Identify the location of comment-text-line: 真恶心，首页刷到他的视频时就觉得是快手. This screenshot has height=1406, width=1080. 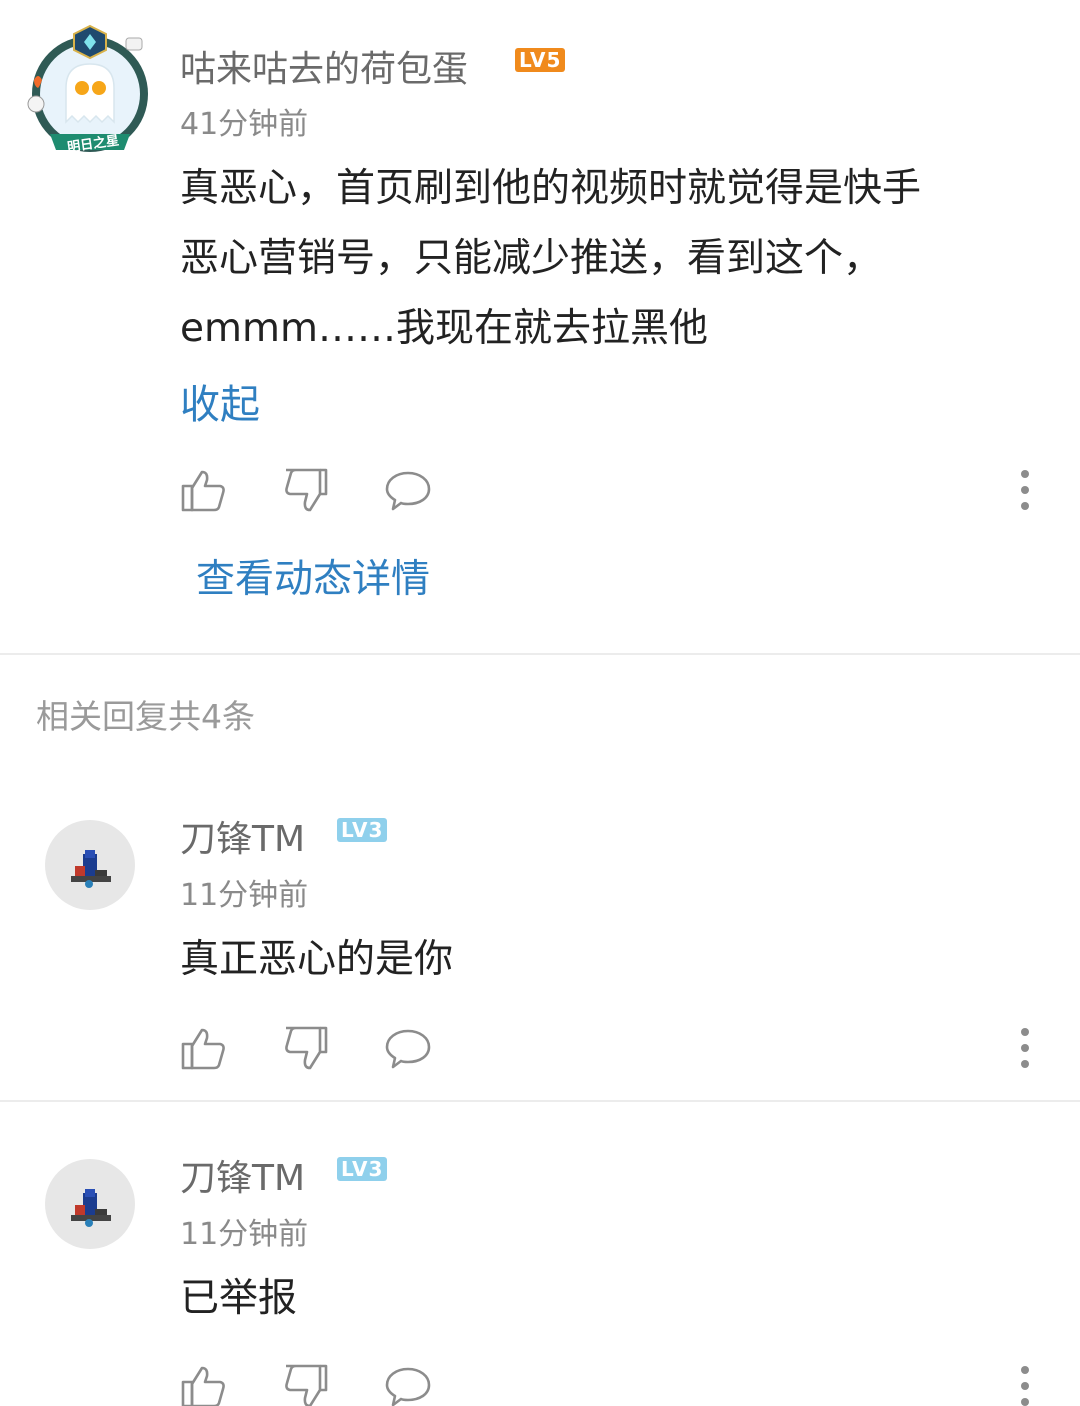
(551, 188).